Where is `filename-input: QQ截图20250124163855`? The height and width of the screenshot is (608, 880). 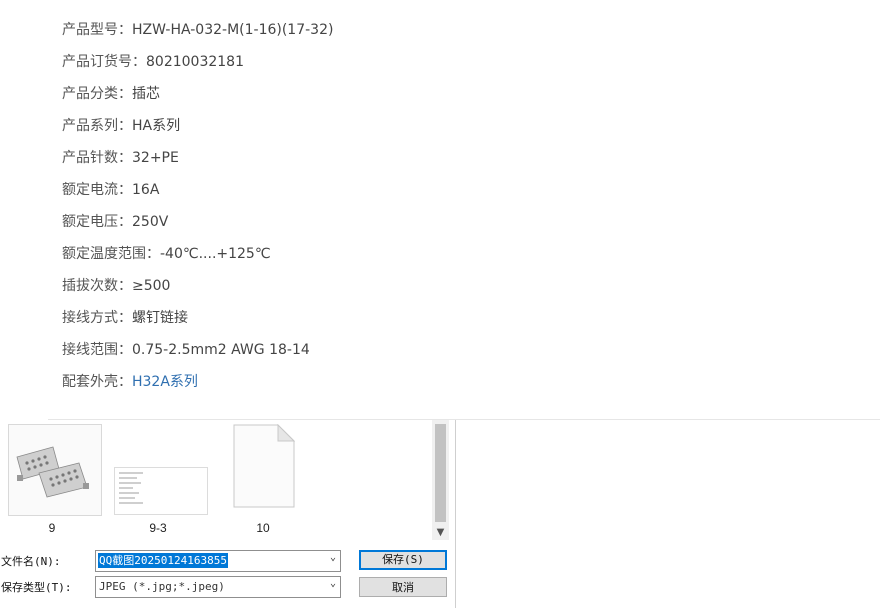
filename-input: QQ截图20250124163855 is located at coordinates (163, 560).